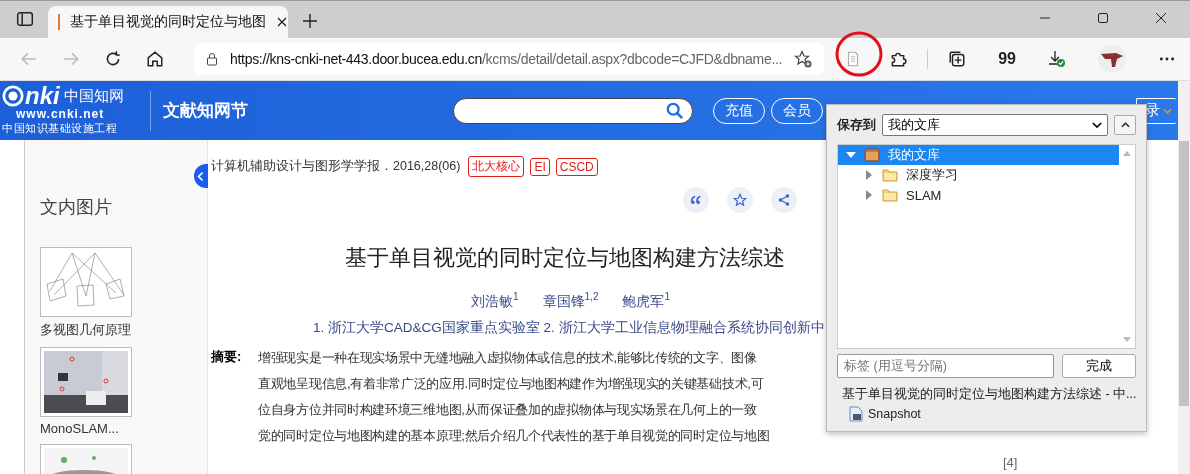 This screenshot has height=474, width=1190. What do you see at coordinates (514, 435) in the screenshot?
I see `abstract-line: 觉的同时定位与地图构建的基本原理;然后介绍几个代表性的基于单目视觉的同时定位与地图` at bounding box center [514, 435].